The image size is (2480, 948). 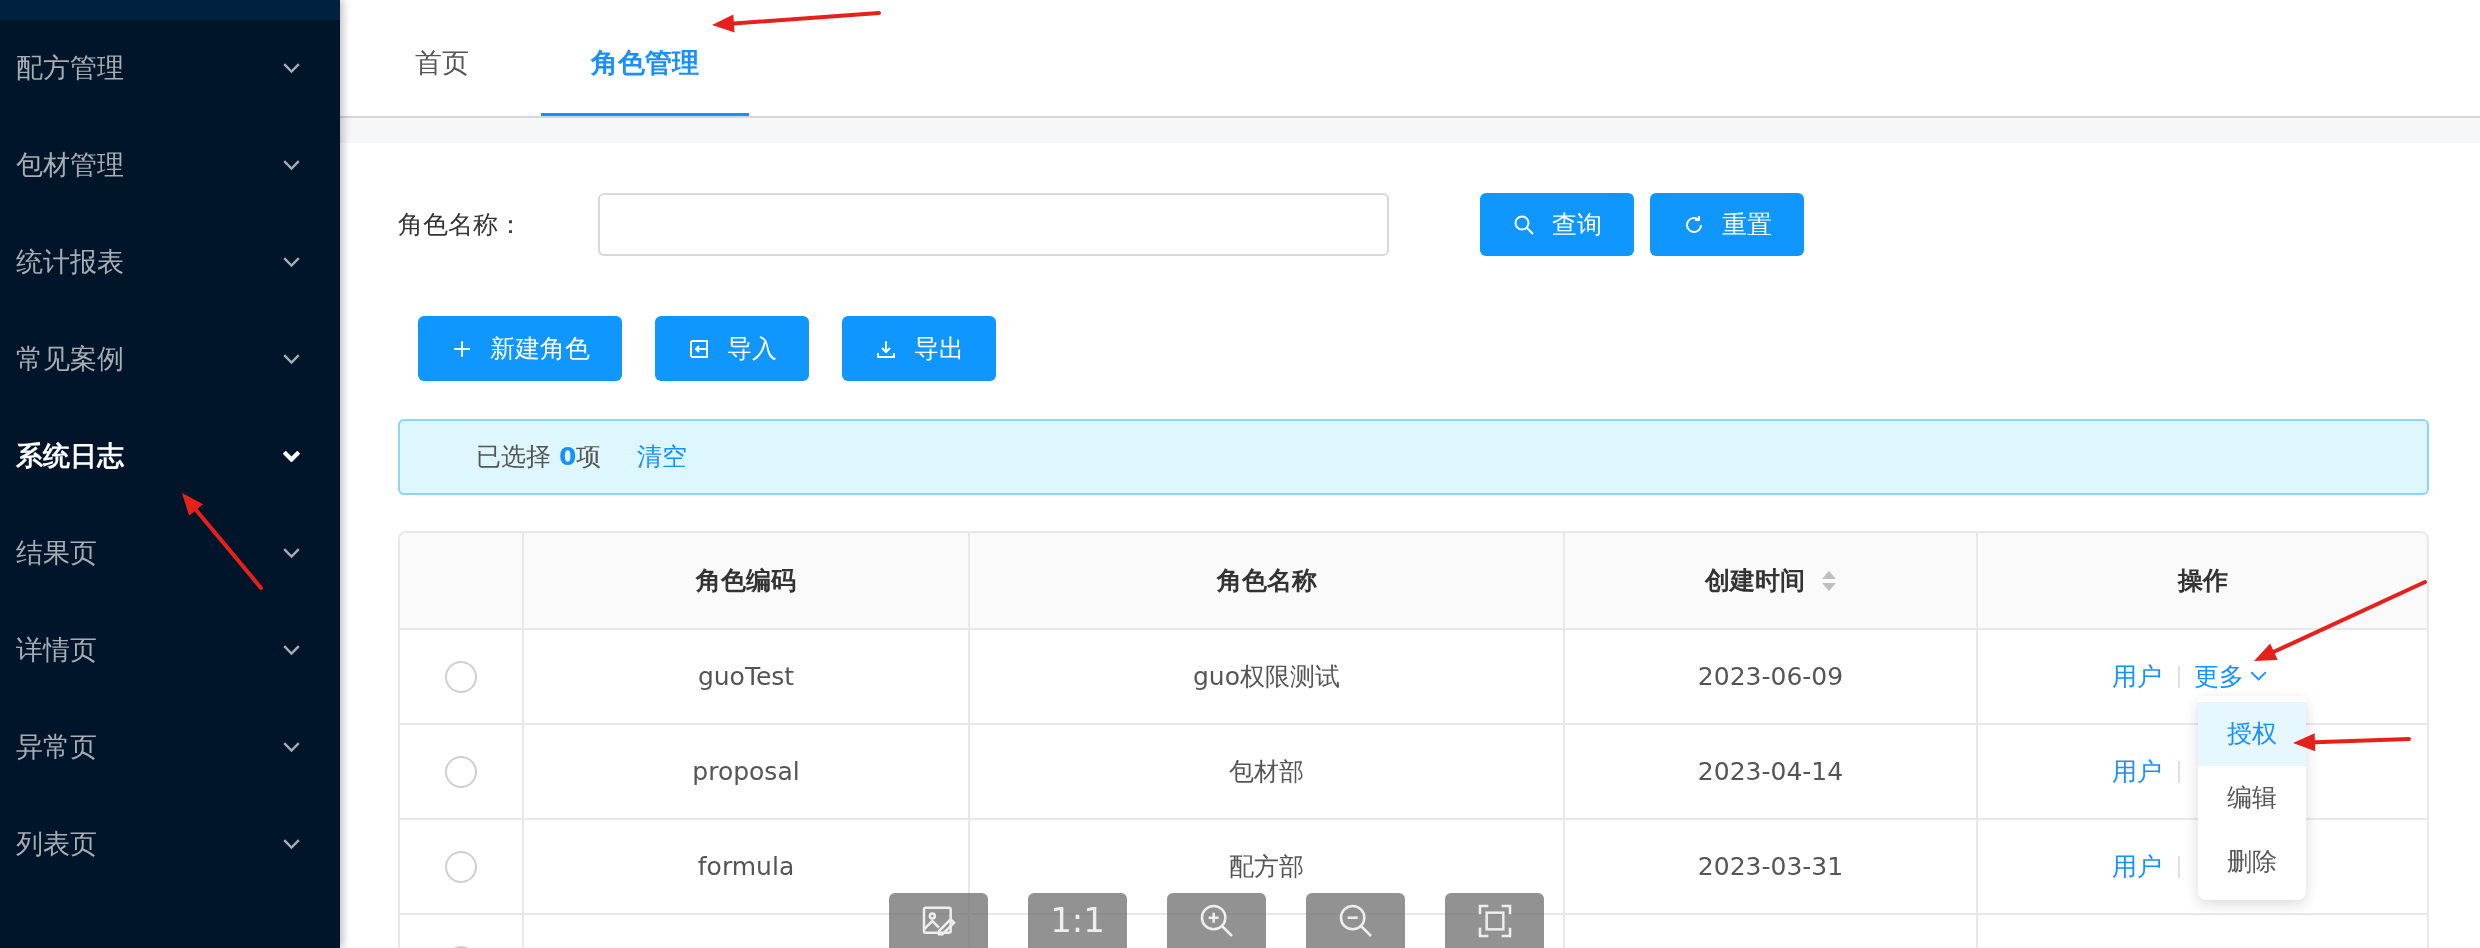 I want to click on search-button: 查询, so click(x=1557, y=224).